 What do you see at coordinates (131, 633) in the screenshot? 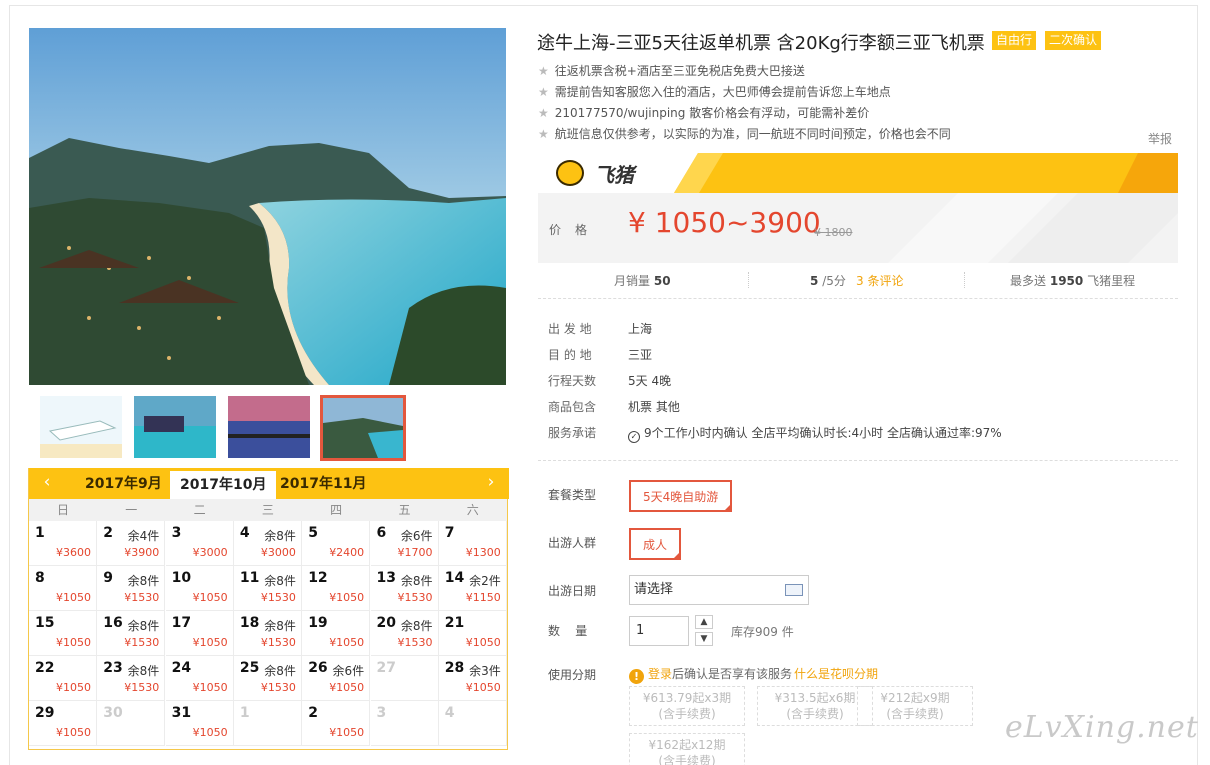
I see `calendar-day-cell: 16 余8件 ¥1530` at bounding box center [131, 633].